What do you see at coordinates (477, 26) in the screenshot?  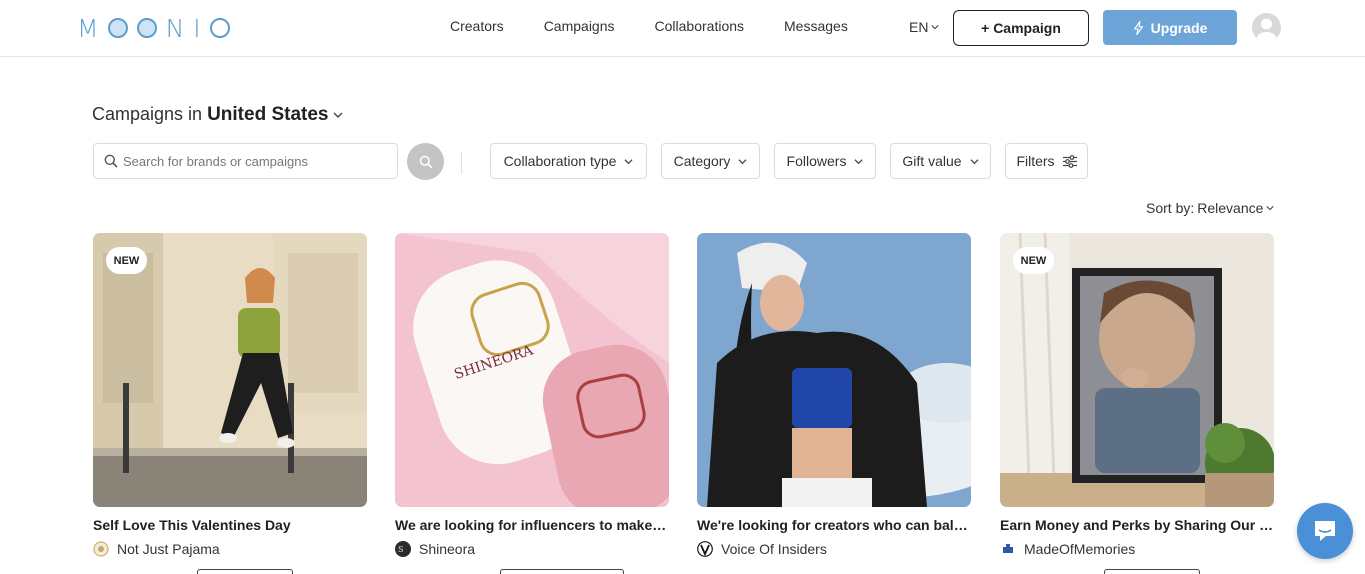 I see `nav-creators: Creators` at bounding box center [477, 26].